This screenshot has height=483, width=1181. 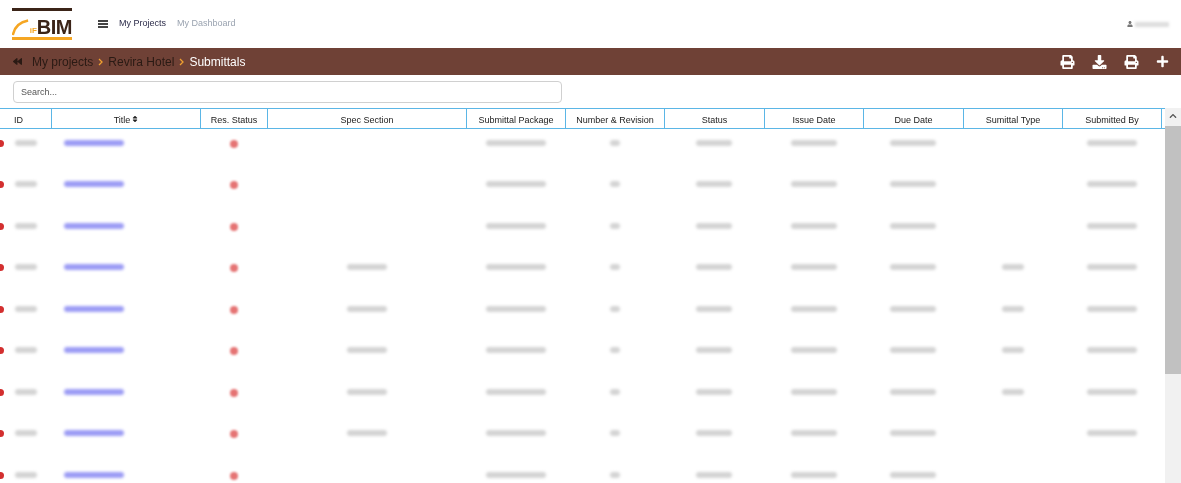 What do you see at coordinates (233, 118) in the screenshot?
I see `column-header: Res. Status` at bounding box center [233, 118].